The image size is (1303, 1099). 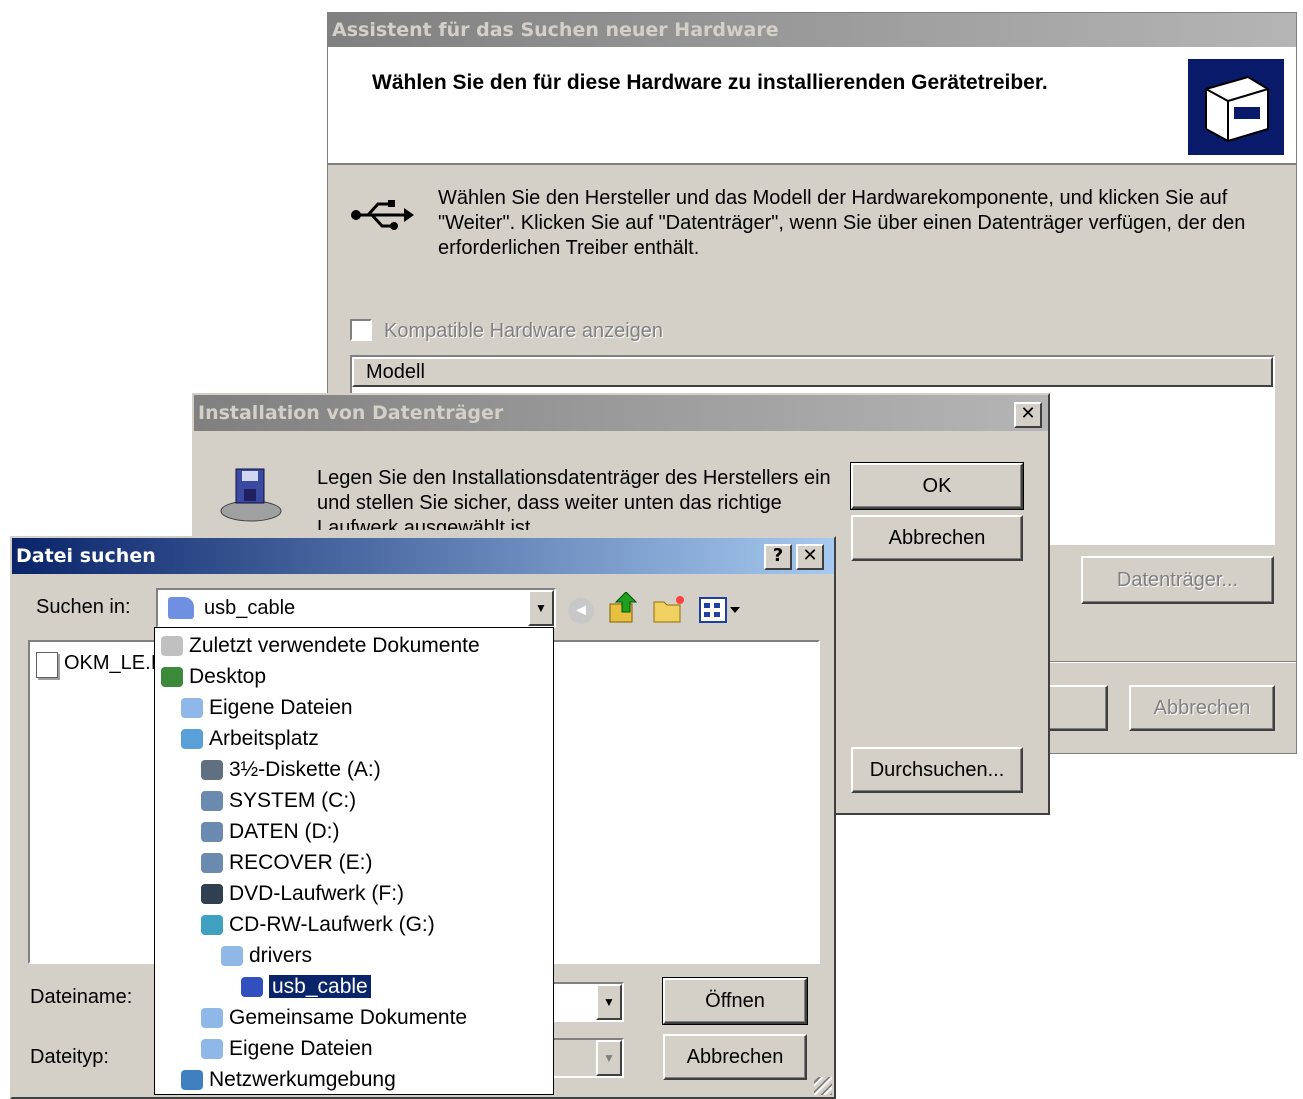 I want to click on tree-item: Zuletzt verwendete Dokumente, so click(x=320, y=645).